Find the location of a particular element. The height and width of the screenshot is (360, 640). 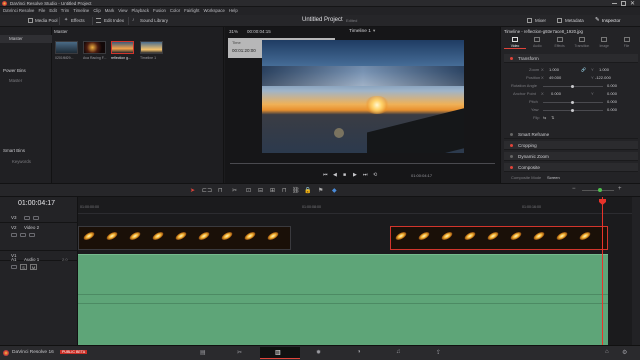

playhead is located at coordinates (602, 271).